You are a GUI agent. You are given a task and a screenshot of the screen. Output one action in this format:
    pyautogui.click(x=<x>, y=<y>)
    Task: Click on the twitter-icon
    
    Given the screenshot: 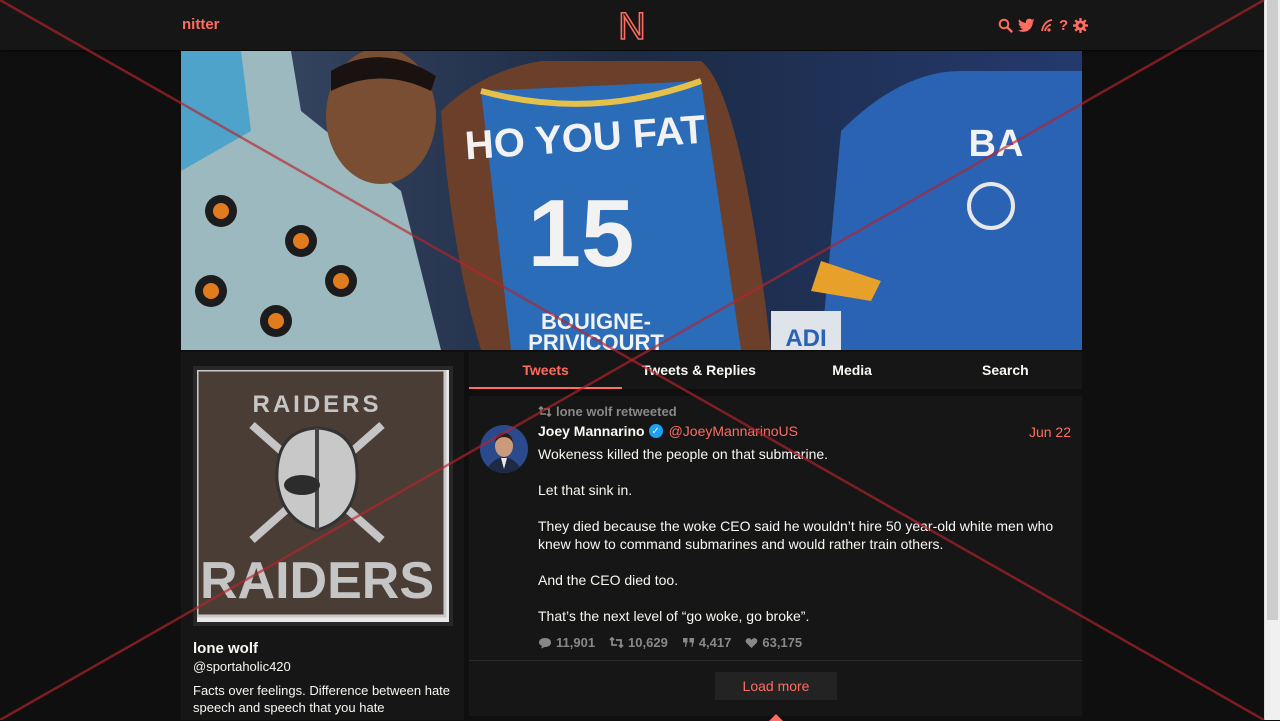 What is the action you would take?
    pyautogui.click(x=1026, y=25)
    